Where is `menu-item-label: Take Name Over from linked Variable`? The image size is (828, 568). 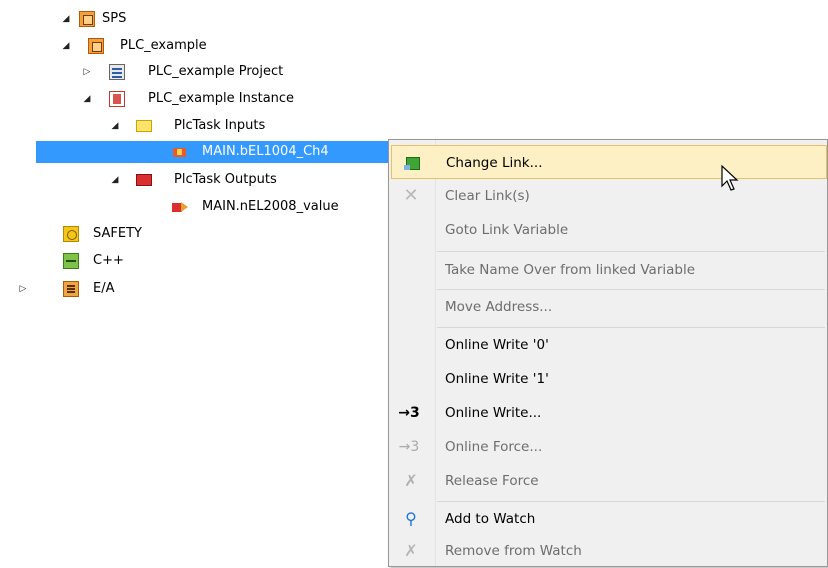 menu-item-label: Take Name Over from linked Variable is located at coordinates (570, 270).